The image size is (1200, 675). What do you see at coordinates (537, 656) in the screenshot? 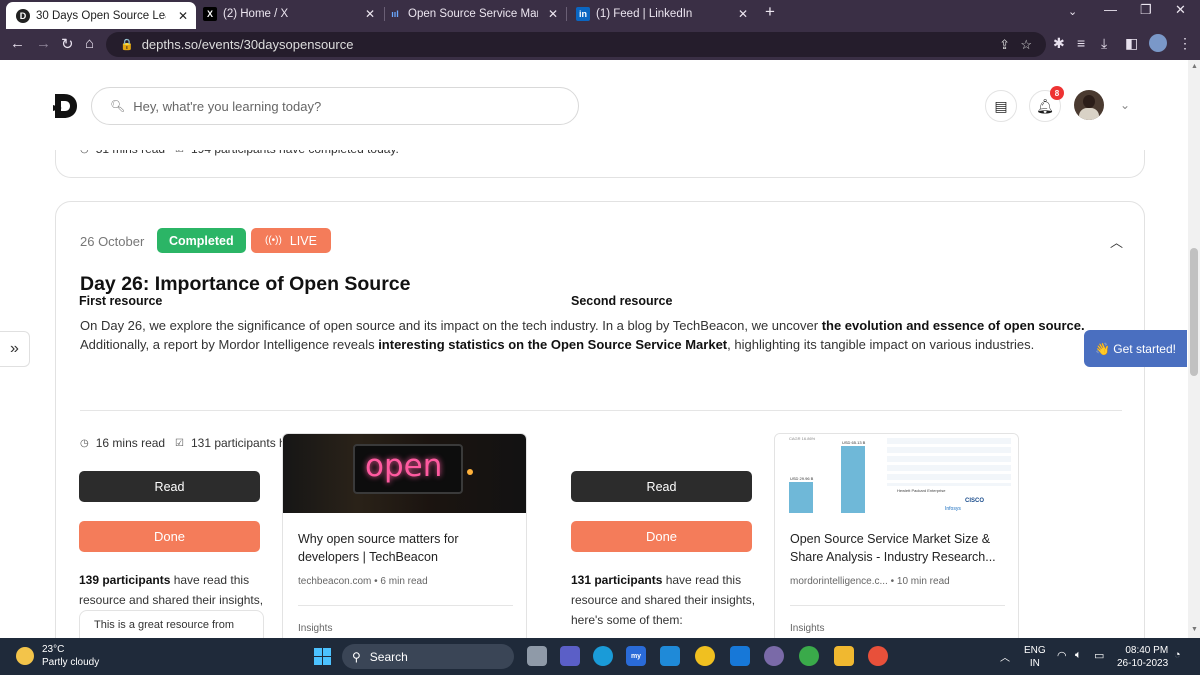
I see `file-explorer-app-icon` at bounding box center [537, 656].